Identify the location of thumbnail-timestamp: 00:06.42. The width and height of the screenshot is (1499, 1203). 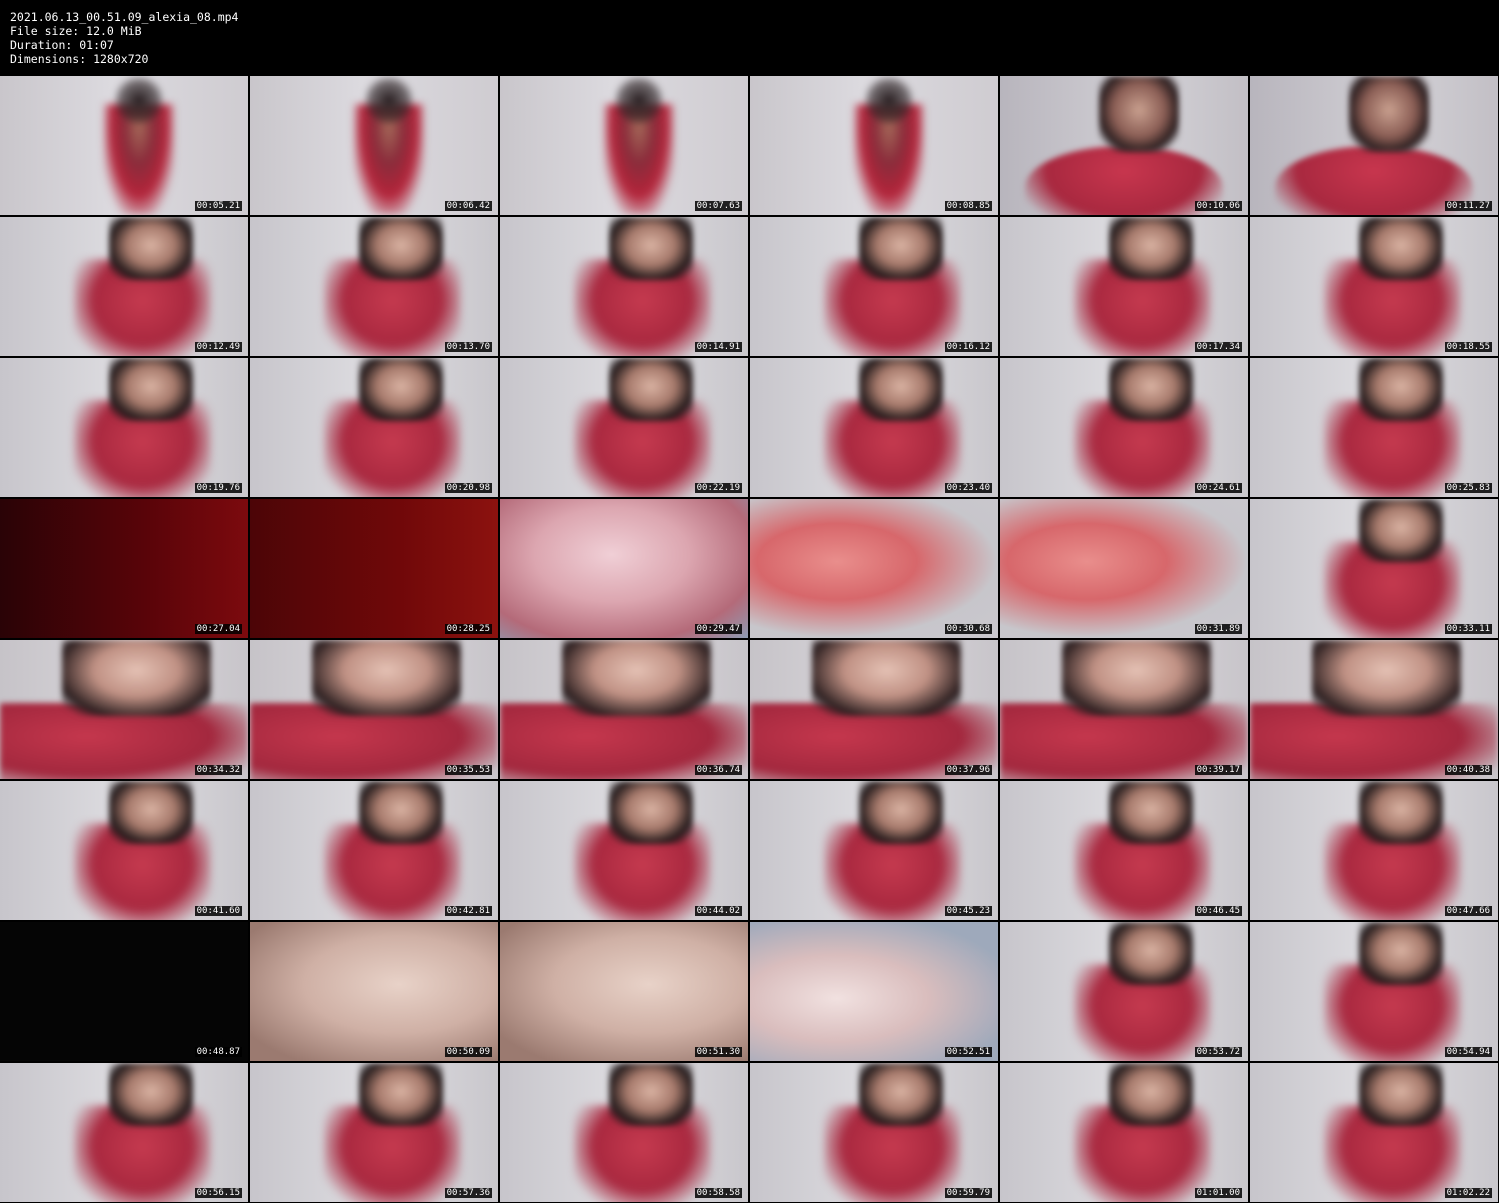
(468, 206).